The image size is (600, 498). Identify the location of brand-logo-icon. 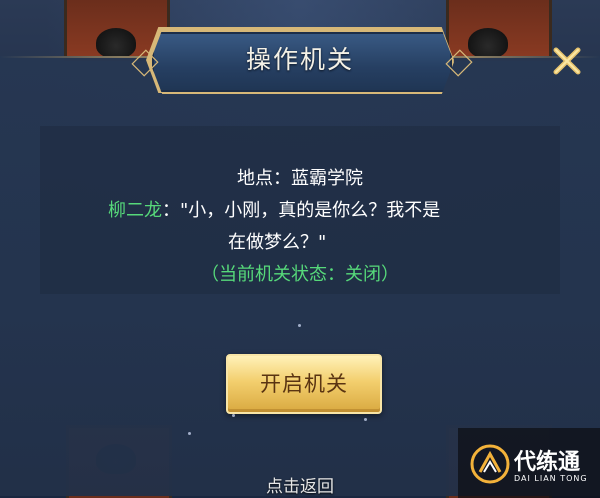
(490, 464).